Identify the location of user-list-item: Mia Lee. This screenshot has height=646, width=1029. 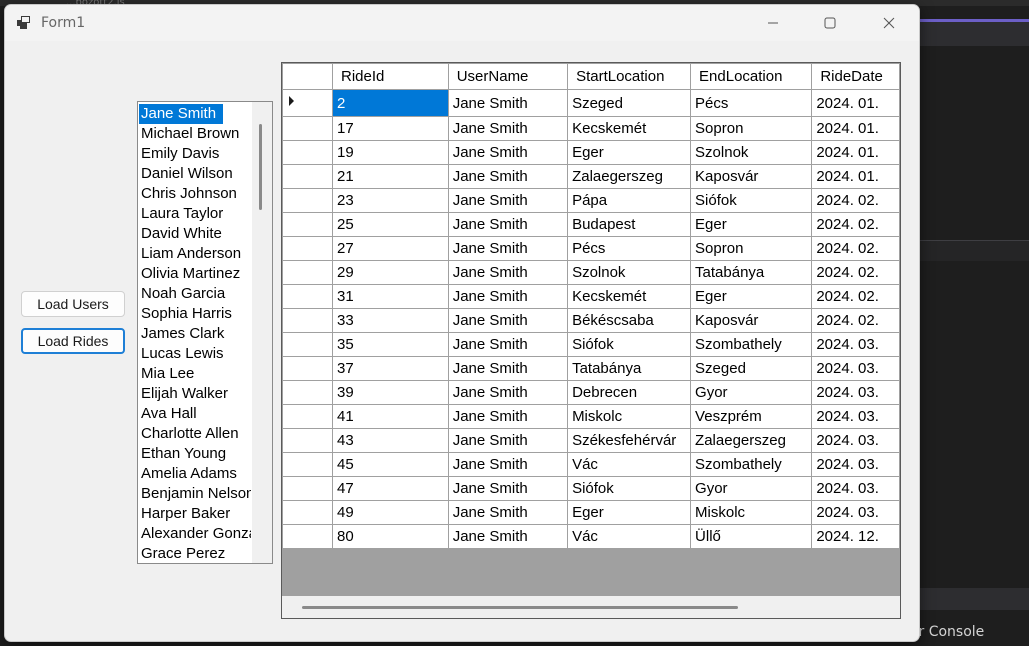
(195, 374).